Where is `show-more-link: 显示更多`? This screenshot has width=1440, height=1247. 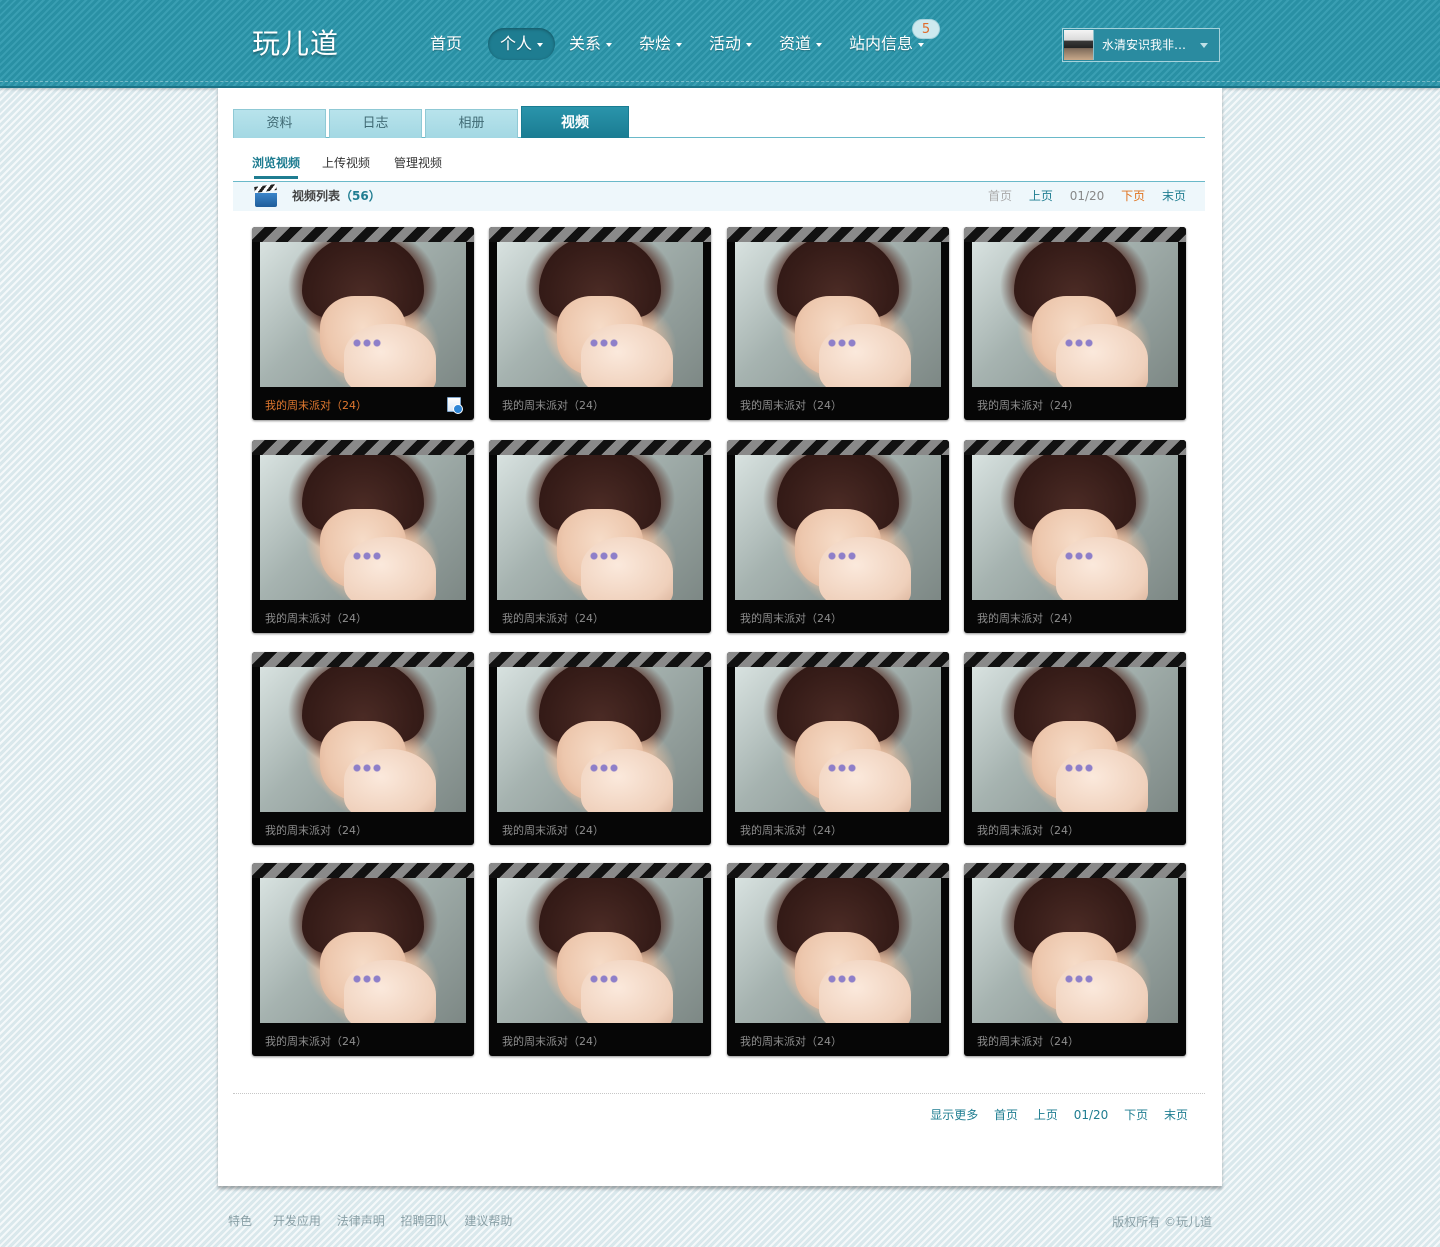 show-more-link: 显示更多 is located at coordinates (954, 1115).